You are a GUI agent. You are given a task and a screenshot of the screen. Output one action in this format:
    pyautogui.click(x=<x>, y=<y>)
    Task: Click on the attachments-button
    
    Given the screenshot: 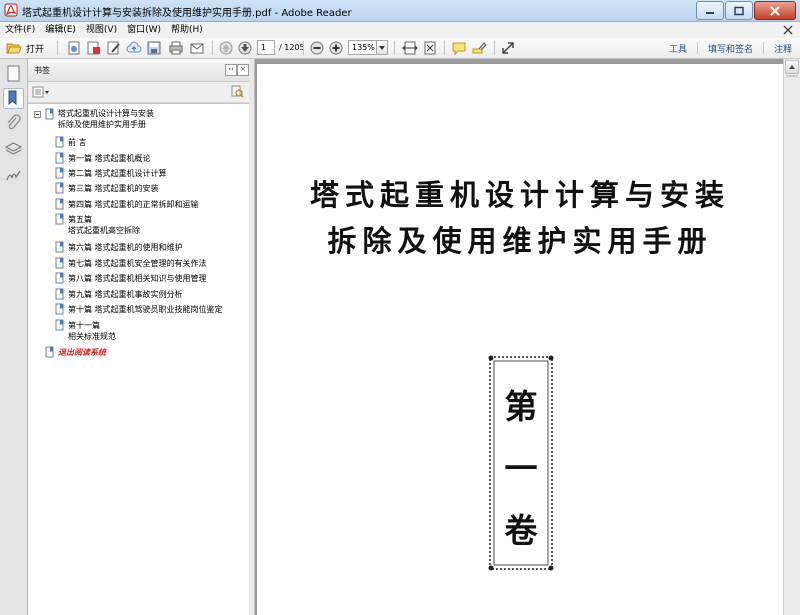 What is the action you would take?
    pyautogui.click(x=13, y=123)
    